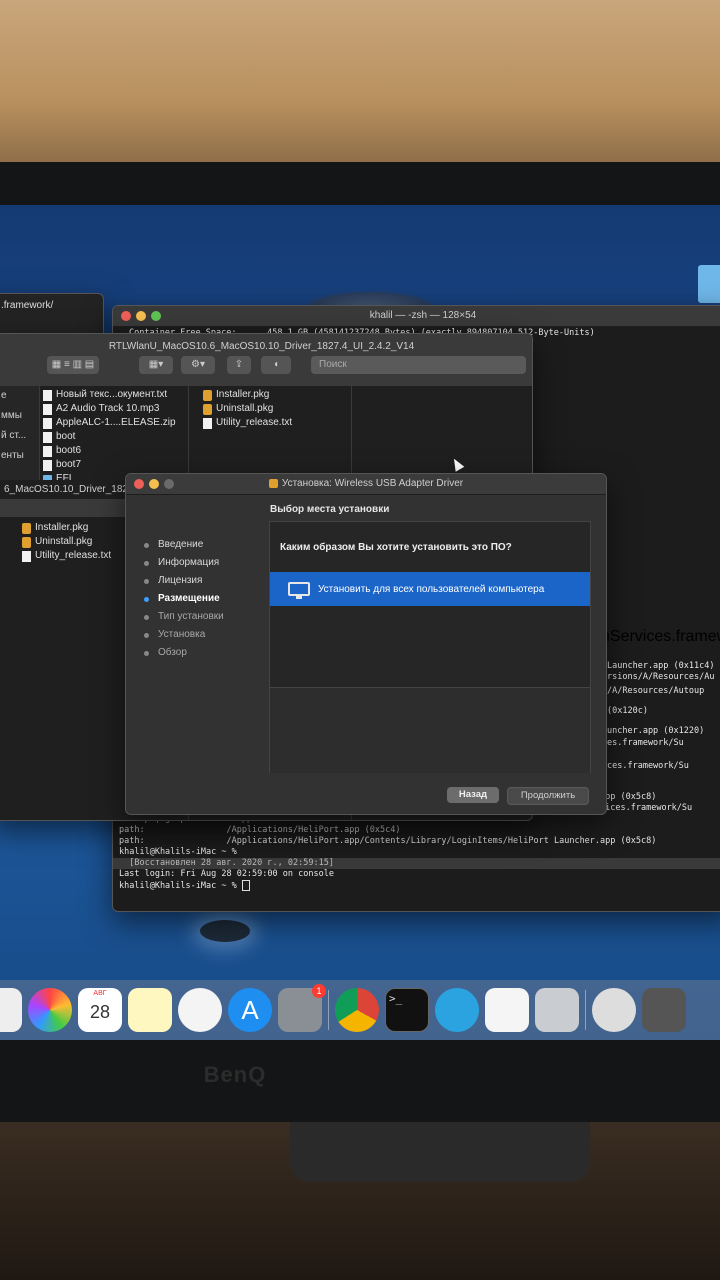  What do you see at coordinates (328, 1010) in the screenshot?
I see `dock-separator` at bounding box center [328, 1010].